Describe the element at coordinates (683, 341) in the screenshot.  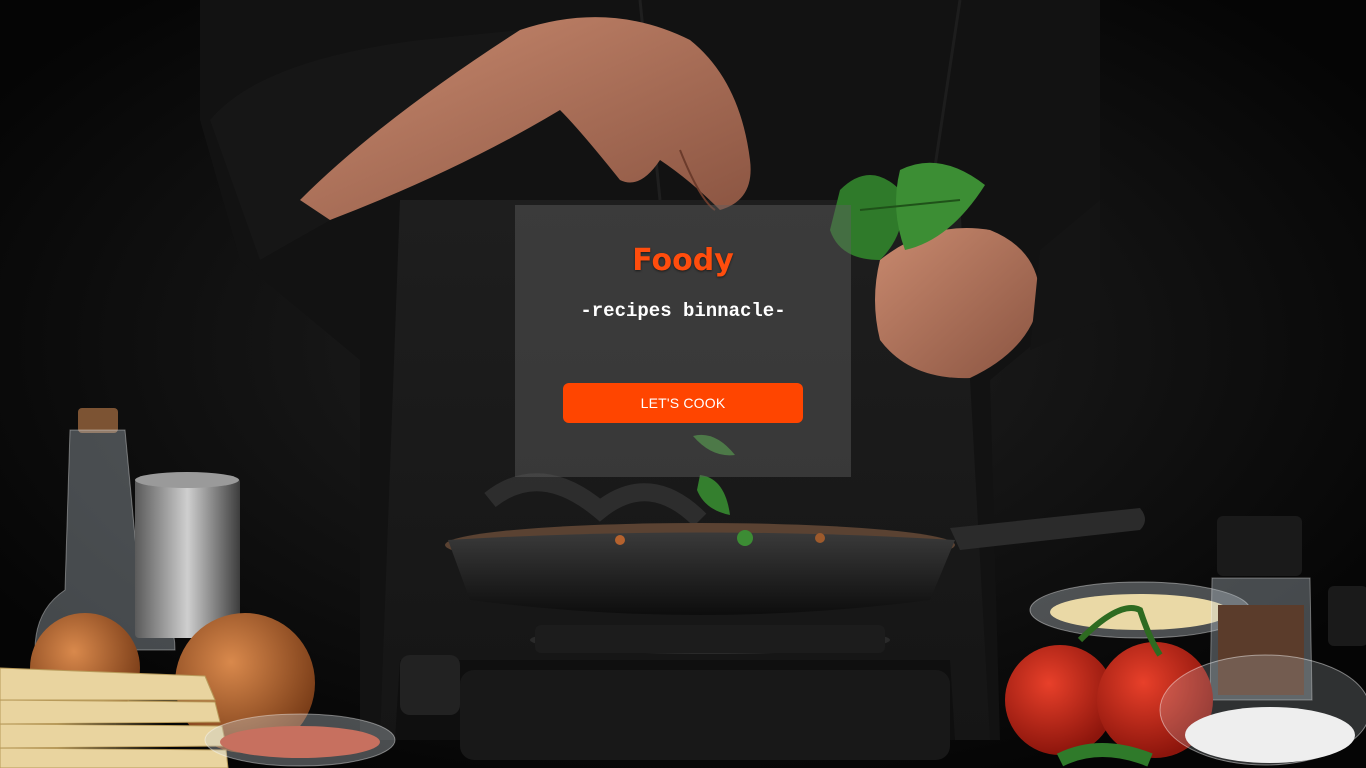
I see `hero-card: Foody -recipes binnacle- LET'S COOK` at that location.